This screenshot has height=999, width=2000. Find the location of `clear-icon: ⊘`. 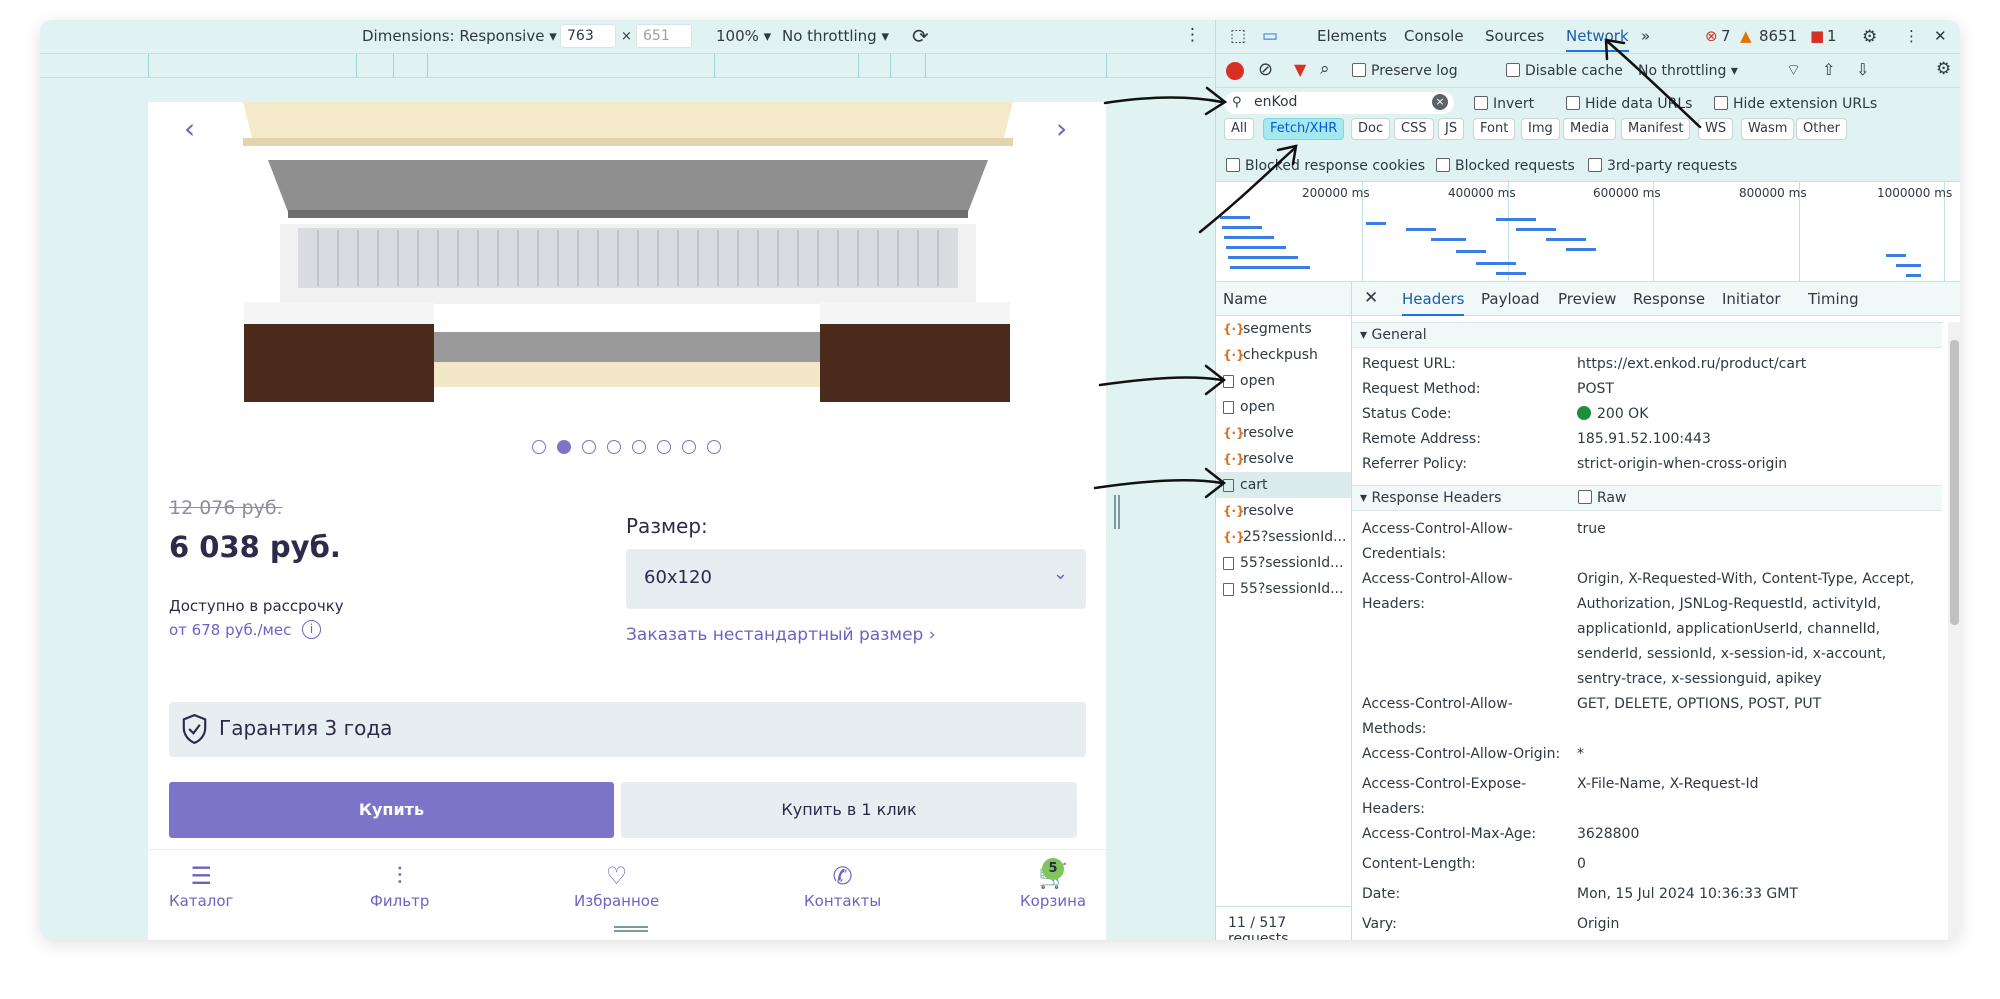

clear-icon: ⊘ is located at coordinates (1265, 69).